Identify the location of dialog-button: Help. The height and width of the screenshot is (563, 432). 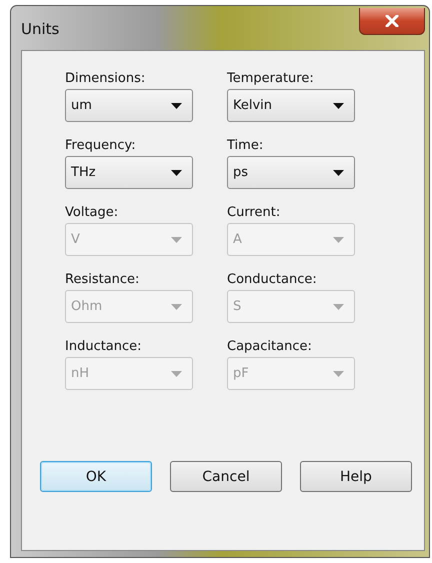
(356, 476).